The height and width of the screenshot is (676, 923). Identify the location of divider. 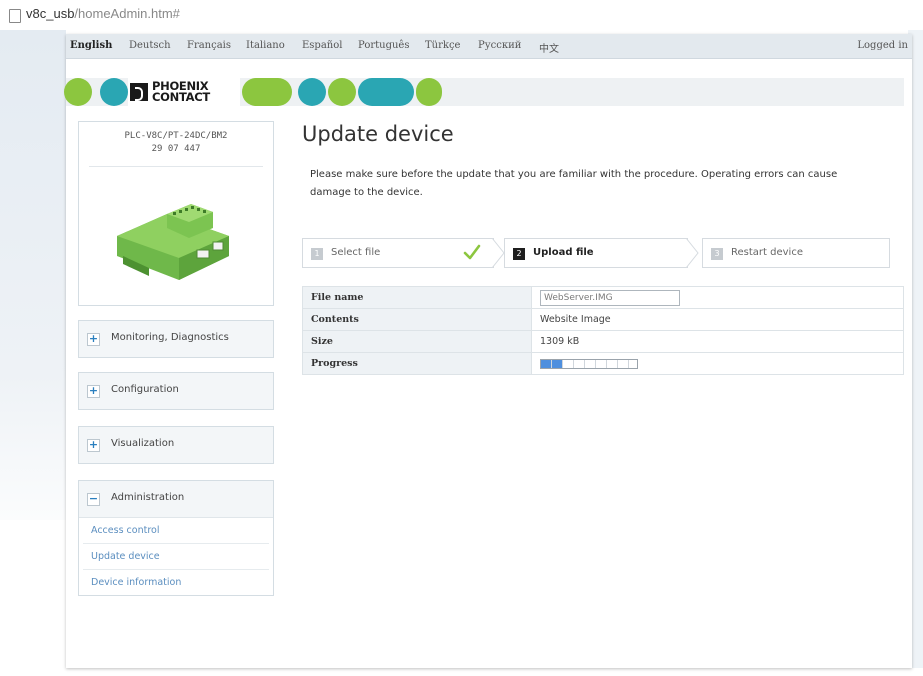
(176, 166).